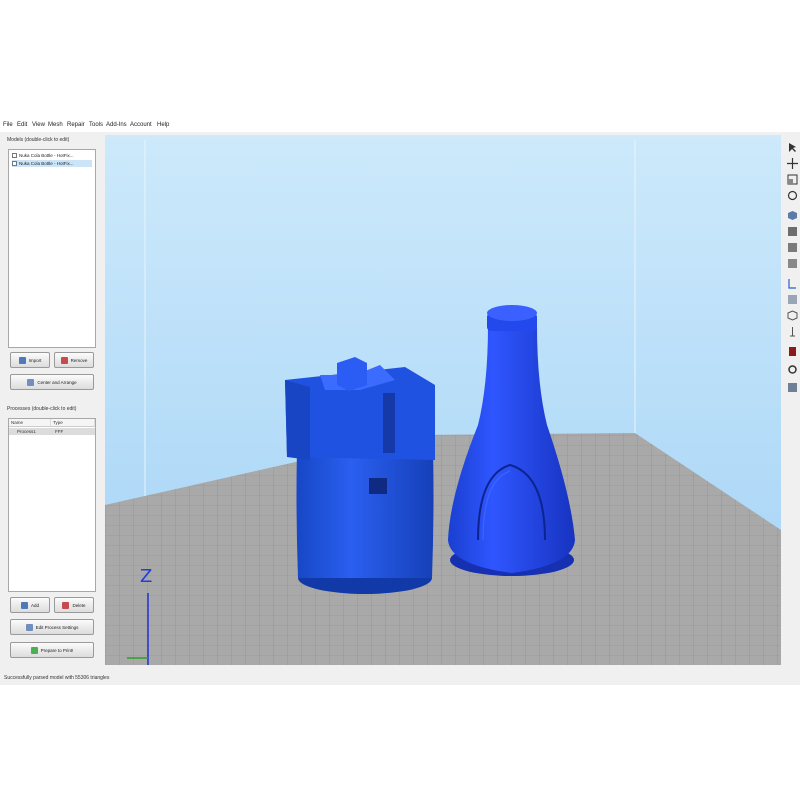 This screenshot has height=800, width=800. Describe the element at coordinates (79, 605) in the screenshot. I see `delete-label: Delete` at that location.